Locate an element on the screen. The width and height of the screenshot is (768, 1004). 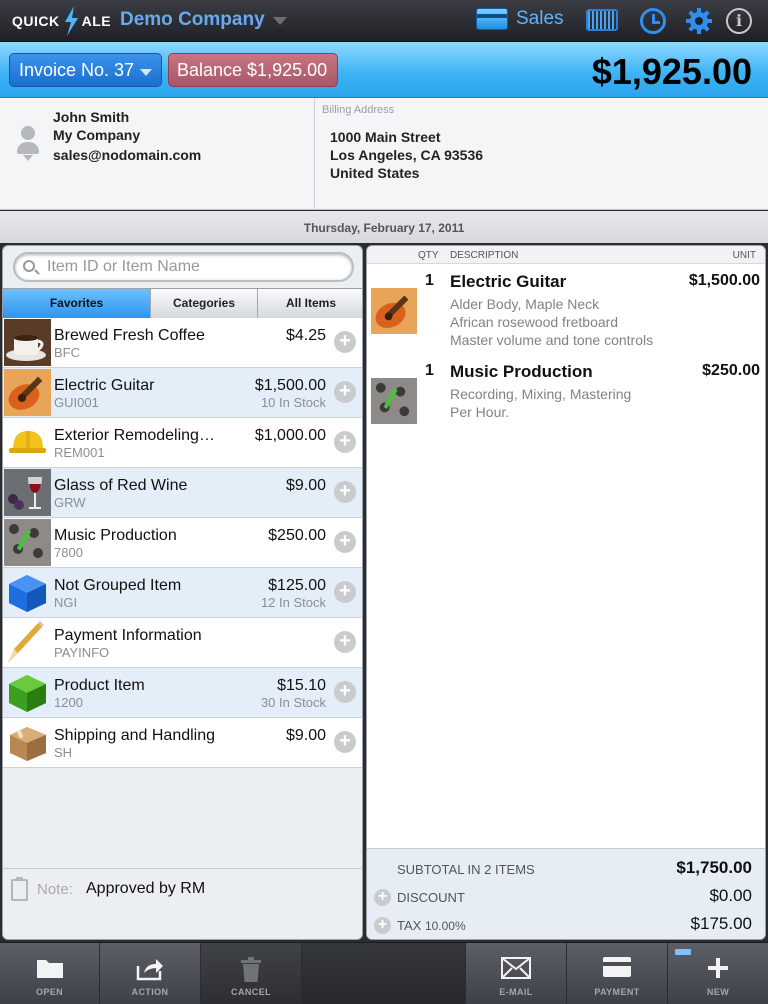
customer-name-block: John Smith My Company is located at coordinates (96, 126).